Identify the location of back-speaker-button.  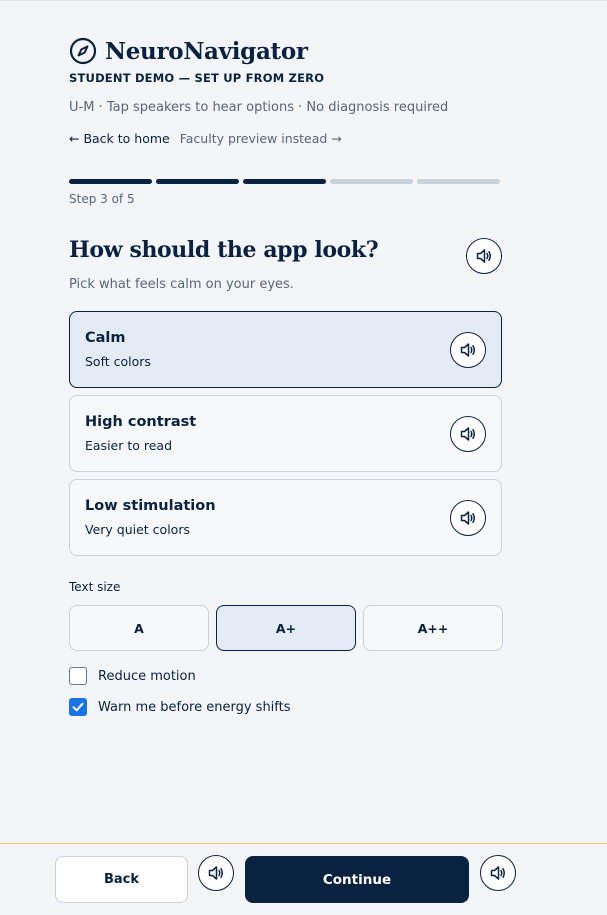
(216, 873).